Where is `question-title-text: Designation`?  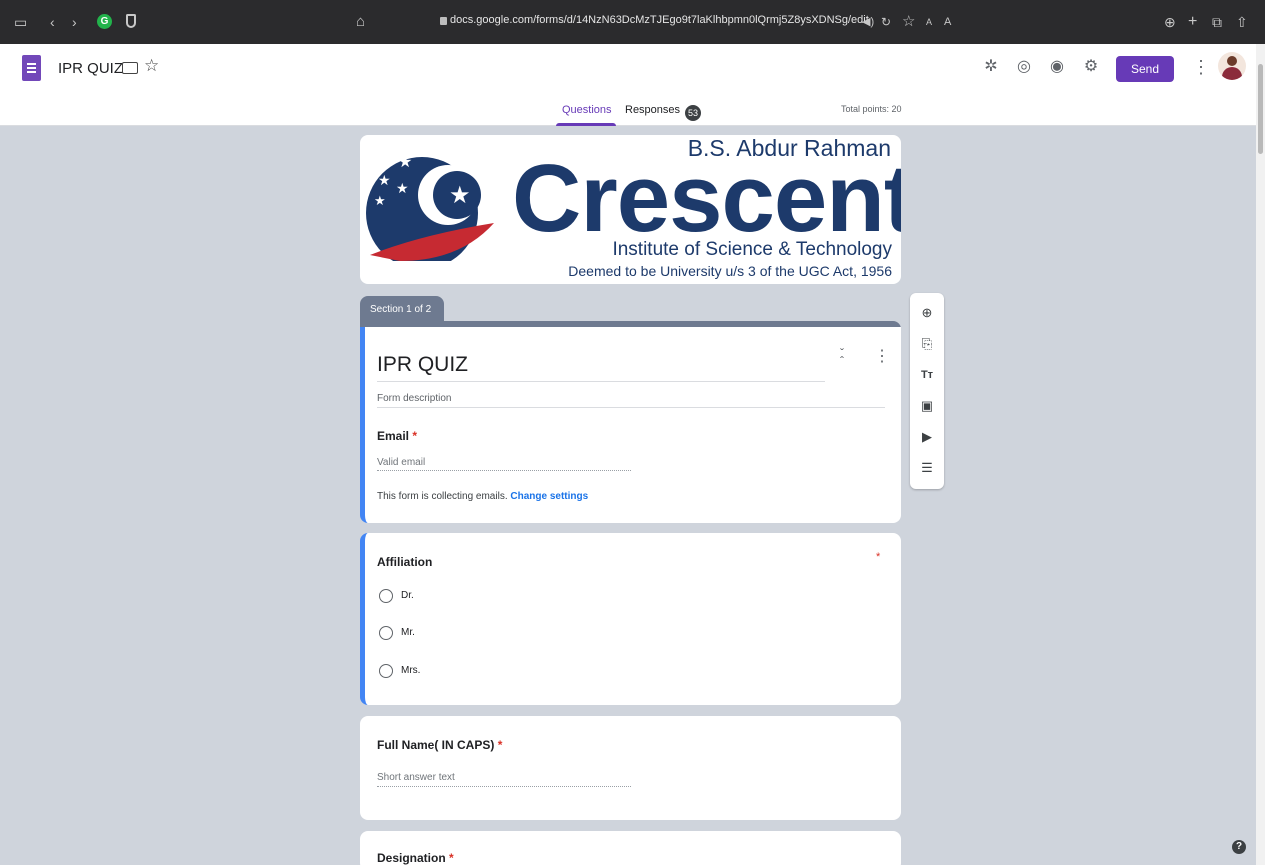 question-title-text: Designation is located at coordinates (411, 858).